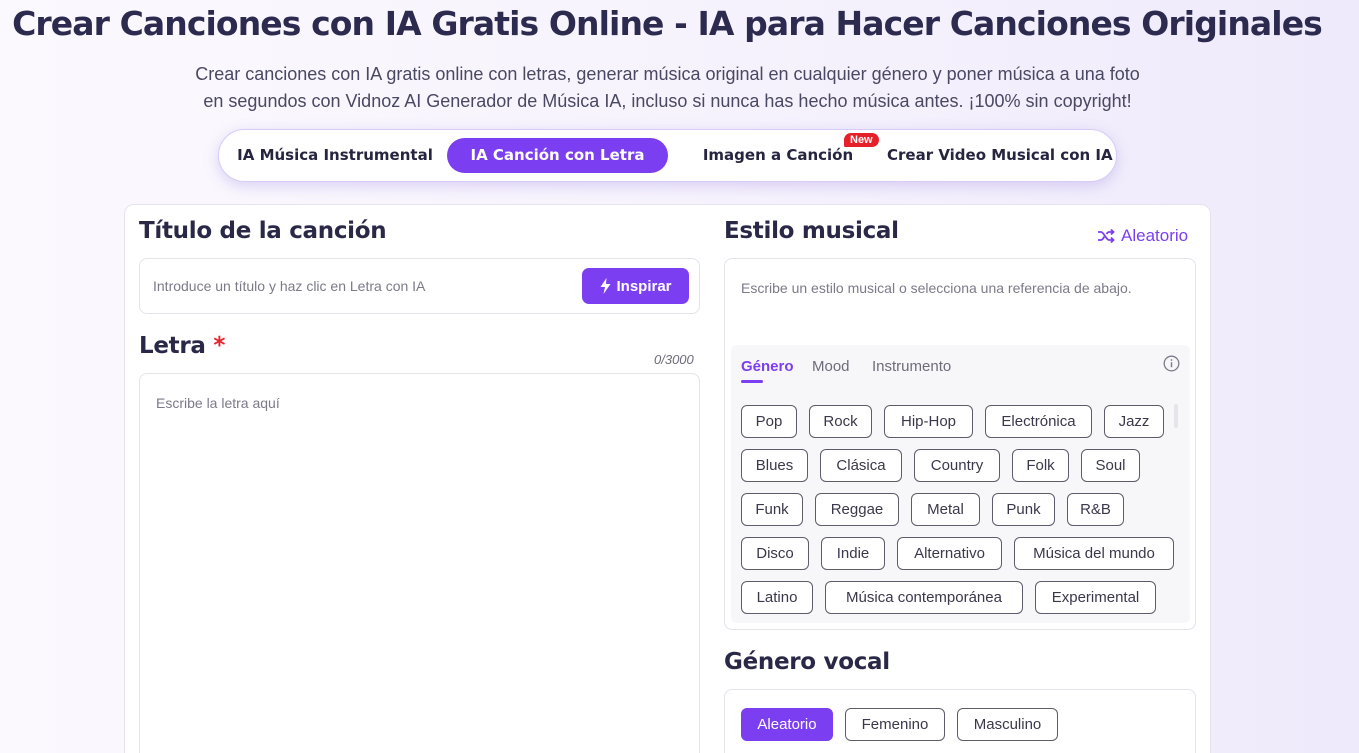 Image resolution: width=1359 pixels, height=753 pixels. What do you see at coordinates (777, 597) in the screenshot?
I see `genre-chip: Latino` at bounding box center [777, 597].